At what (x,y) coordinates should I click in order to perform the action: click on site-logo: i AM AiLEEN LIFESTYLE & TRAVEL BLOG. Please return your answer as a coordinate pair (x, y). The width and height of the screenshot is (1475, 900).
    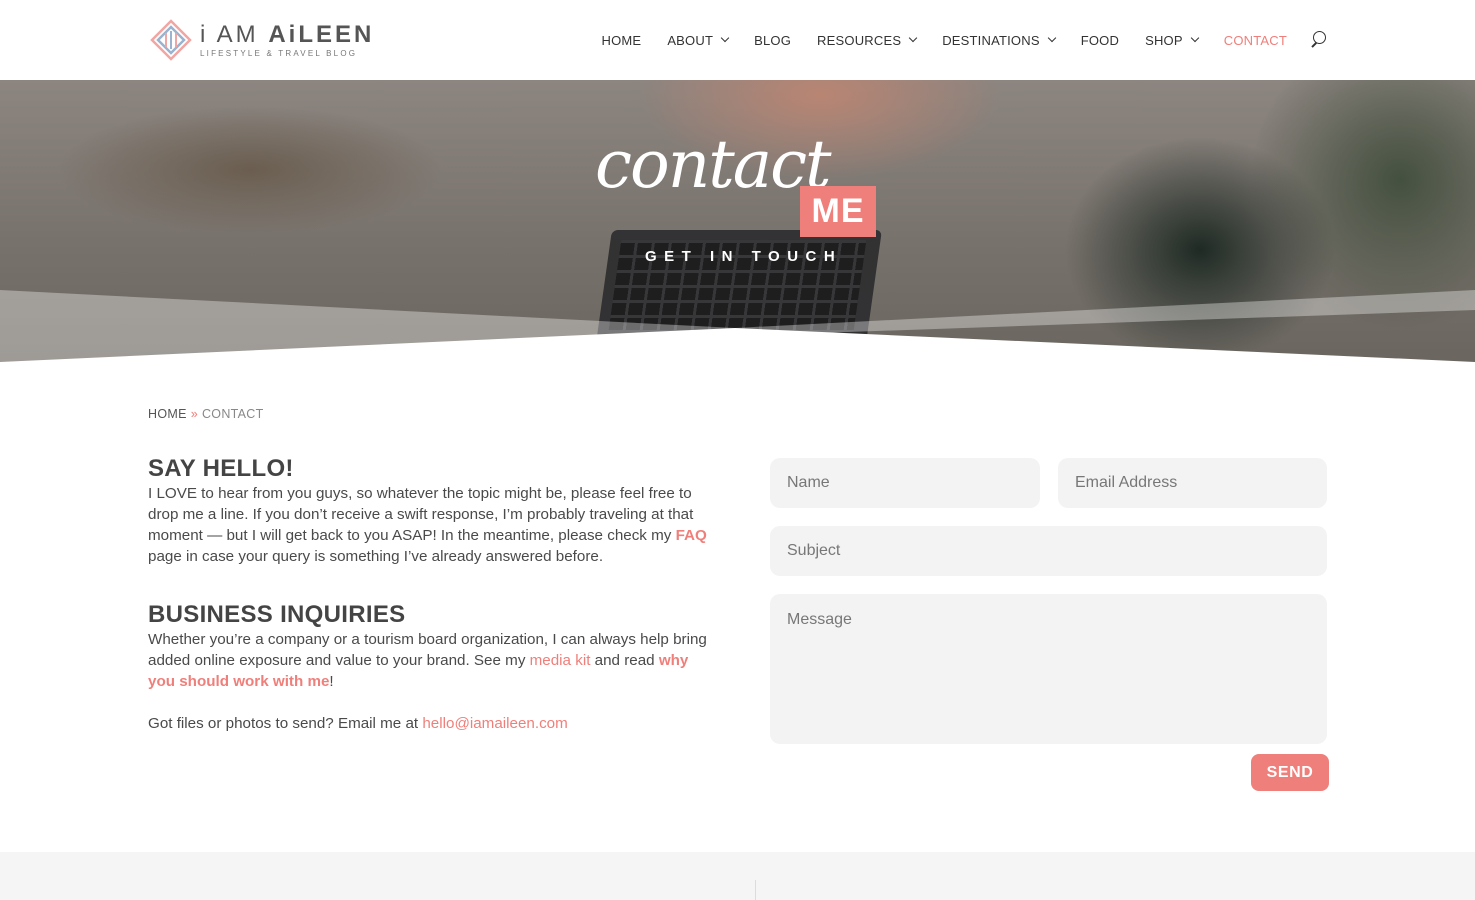
    Looking at the image, I should click on (262, 40).